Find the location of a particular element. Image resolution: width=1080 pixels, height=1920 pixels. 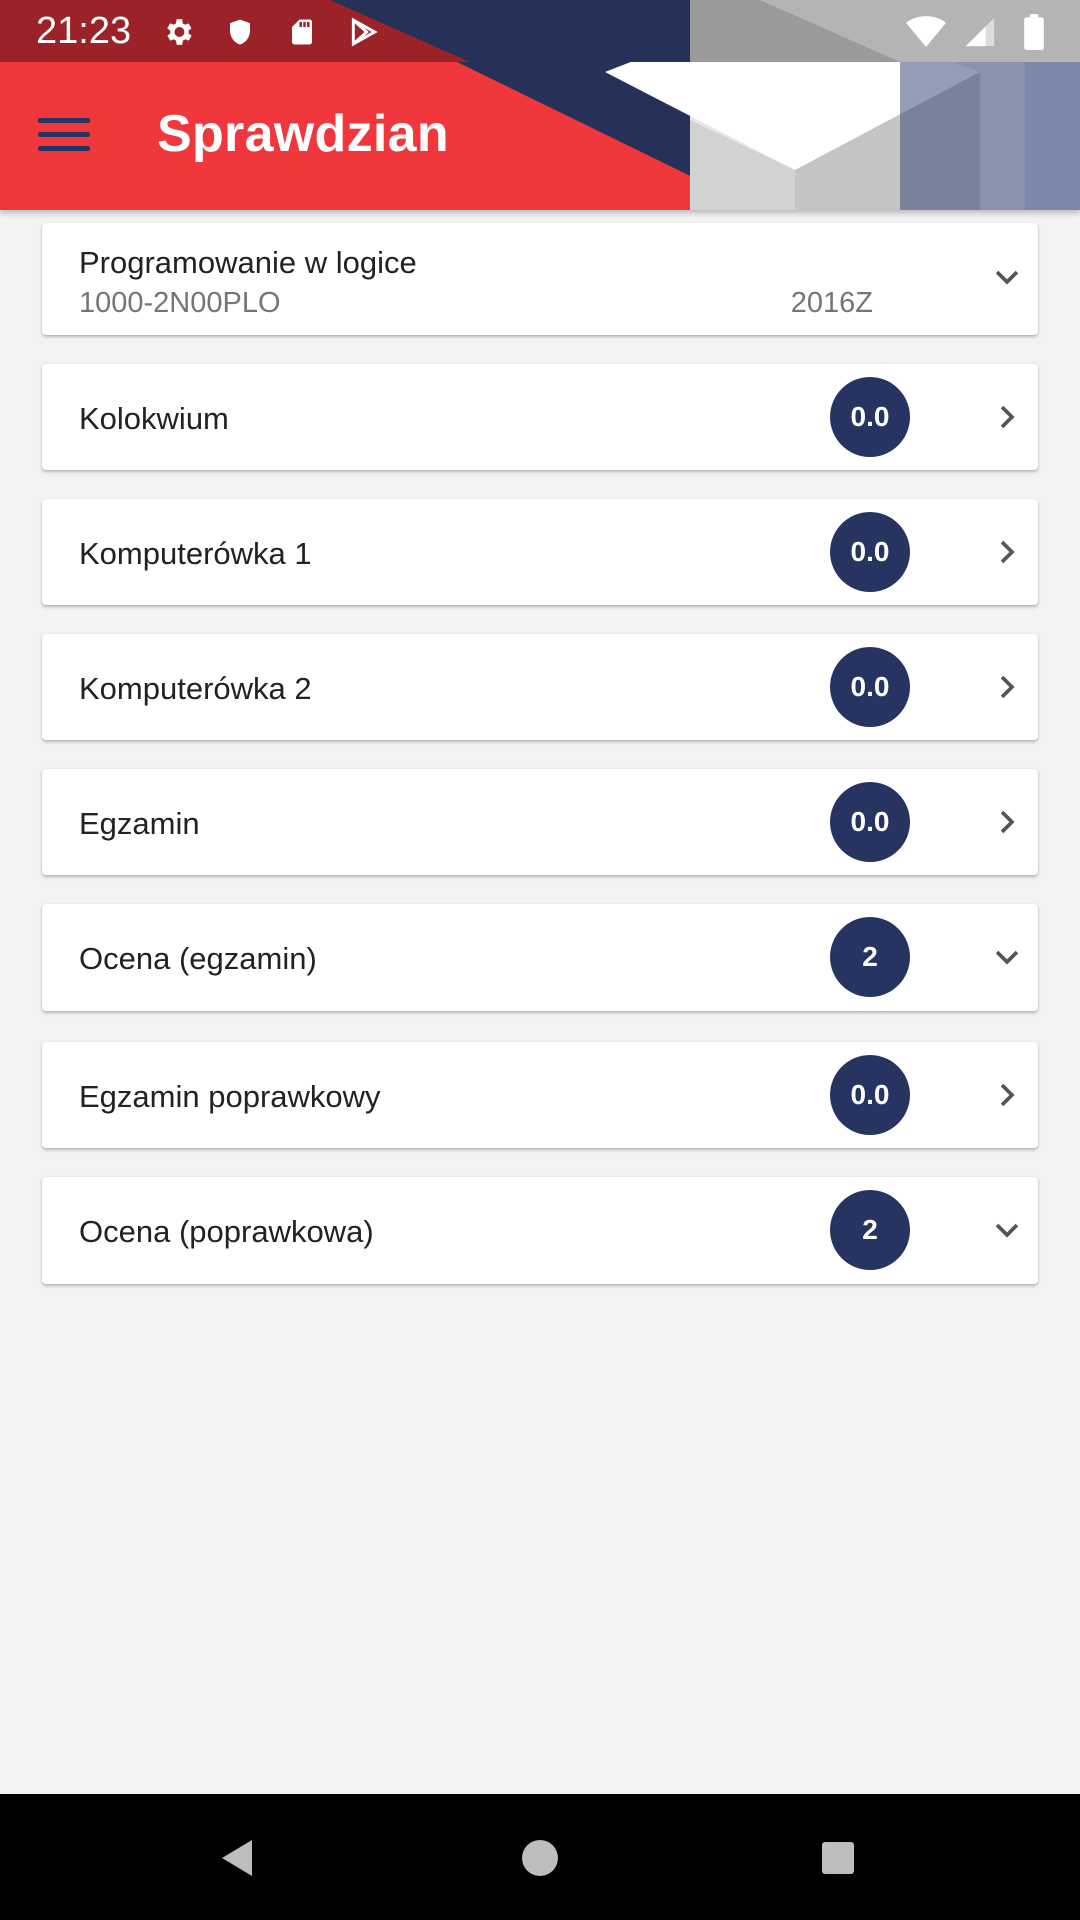

list-item-egzamin: Egzamin 0.0 is located at coordinates (540, 822).